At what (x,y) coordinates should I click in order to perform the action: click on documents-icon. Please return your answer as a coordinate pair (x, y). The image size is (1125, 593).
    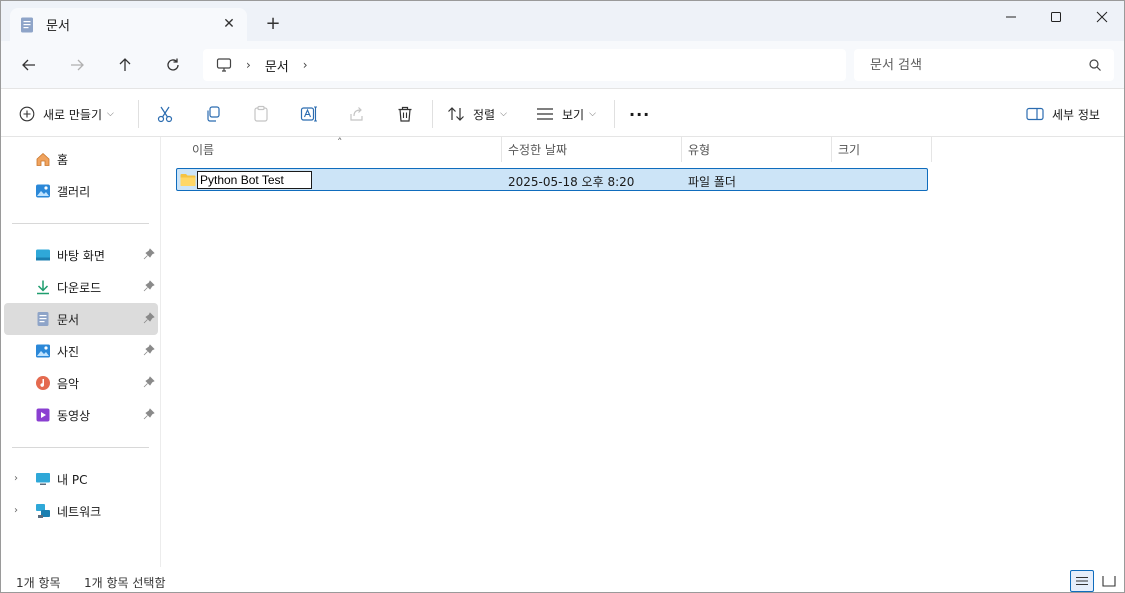
    Looking at the image, I should click on (27, 24).